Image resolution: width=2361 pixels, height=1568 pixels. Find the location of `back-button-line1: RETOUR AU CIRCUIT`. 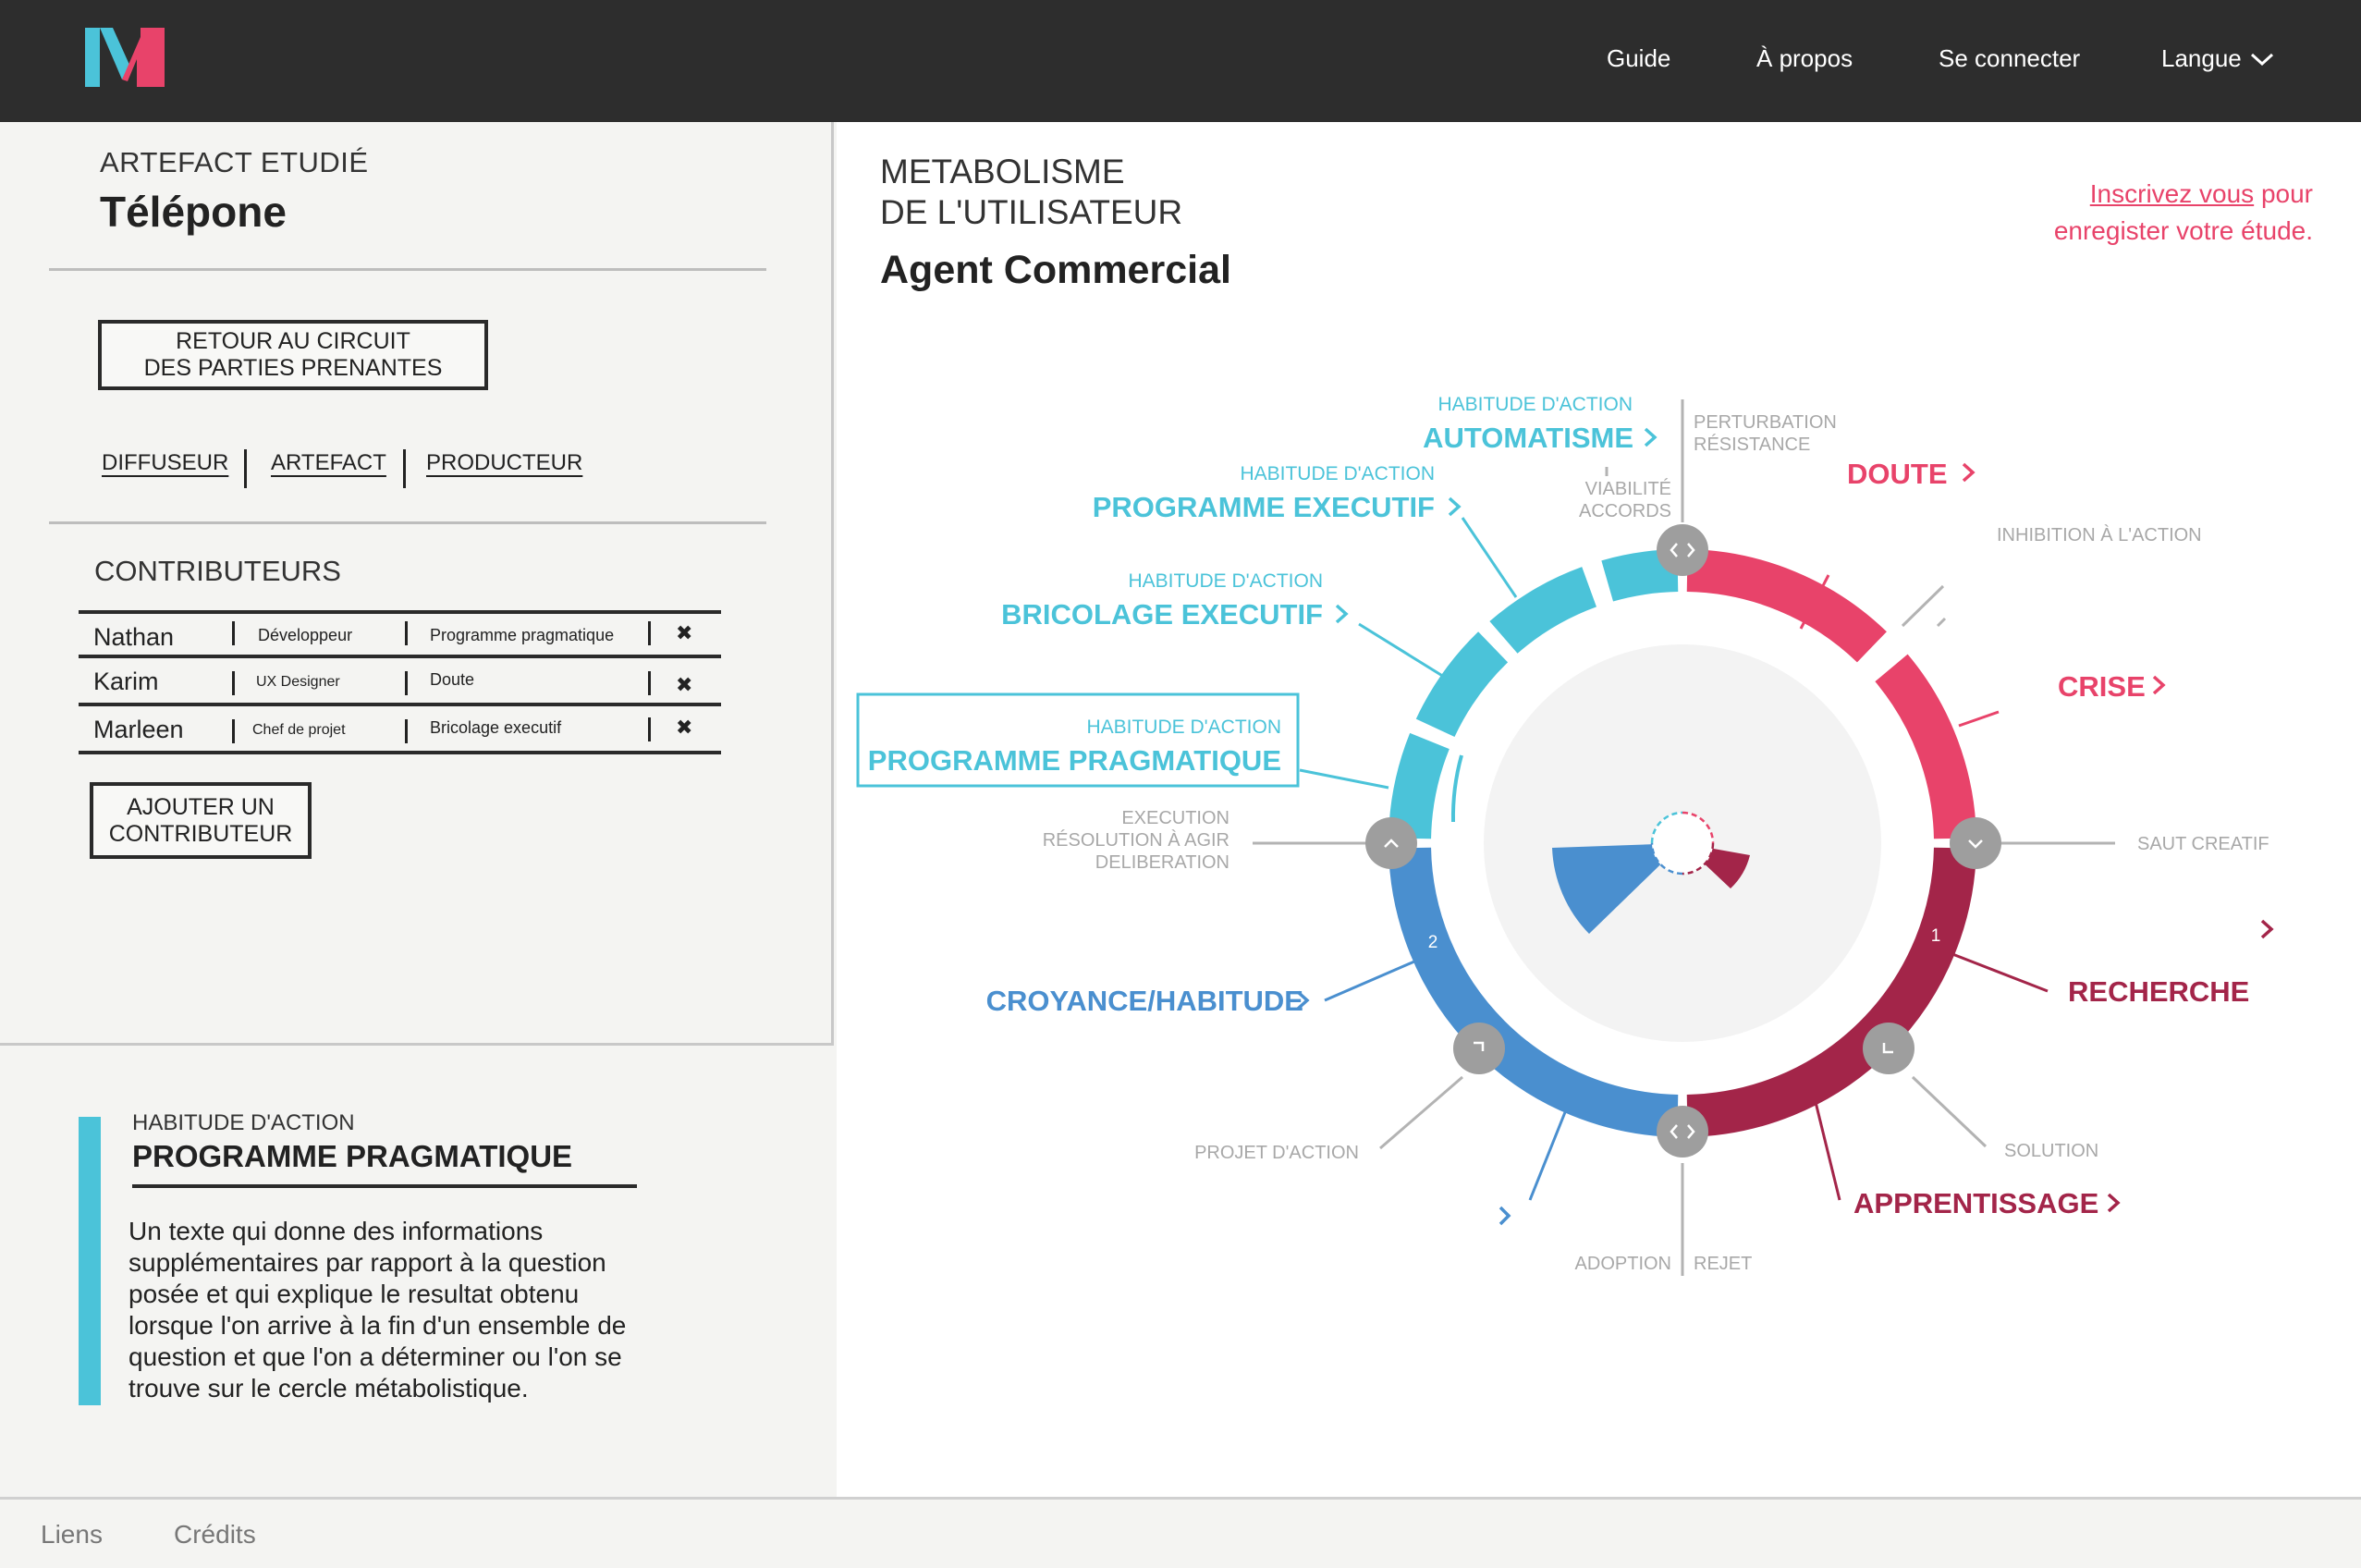

back-button-line1: RETOUR AU CIRCUIT is located at coordinates (293, 341).